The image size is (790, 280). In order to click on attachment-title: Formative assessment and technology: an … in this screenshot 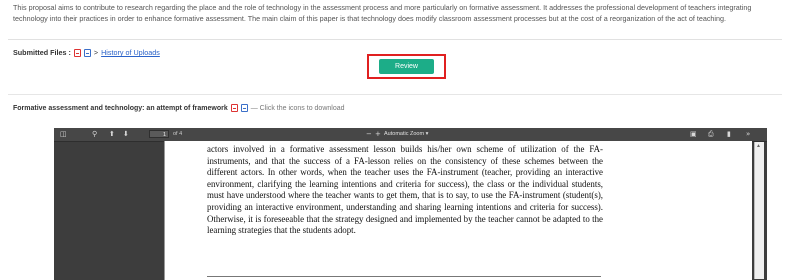, I will do `click(120, 108)`.